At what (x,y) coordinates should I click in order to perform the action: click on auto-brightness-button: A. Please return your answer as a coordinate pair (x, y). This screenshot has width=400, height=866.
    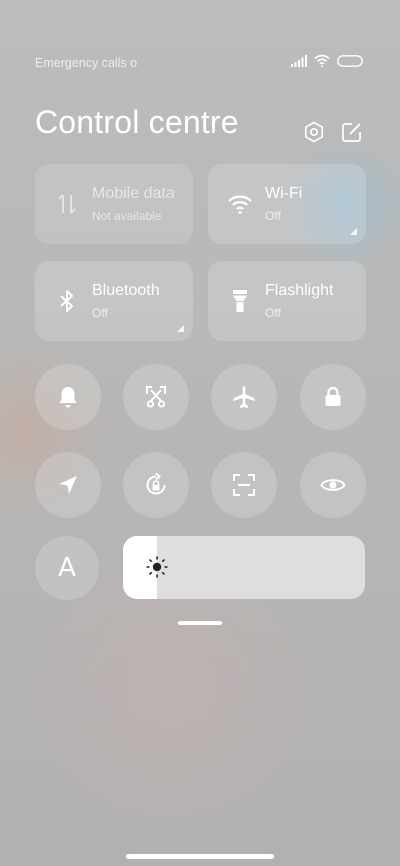
    Looking at the image, I should click on (67, 568).